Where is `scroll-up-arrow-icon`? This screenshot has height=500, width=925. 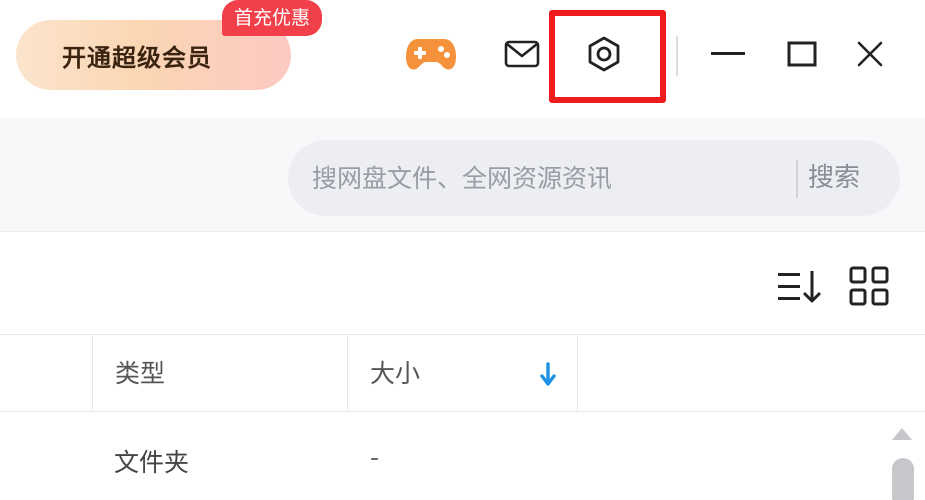 scroll-up-arrow-icon is located at coordinates (902, 433).